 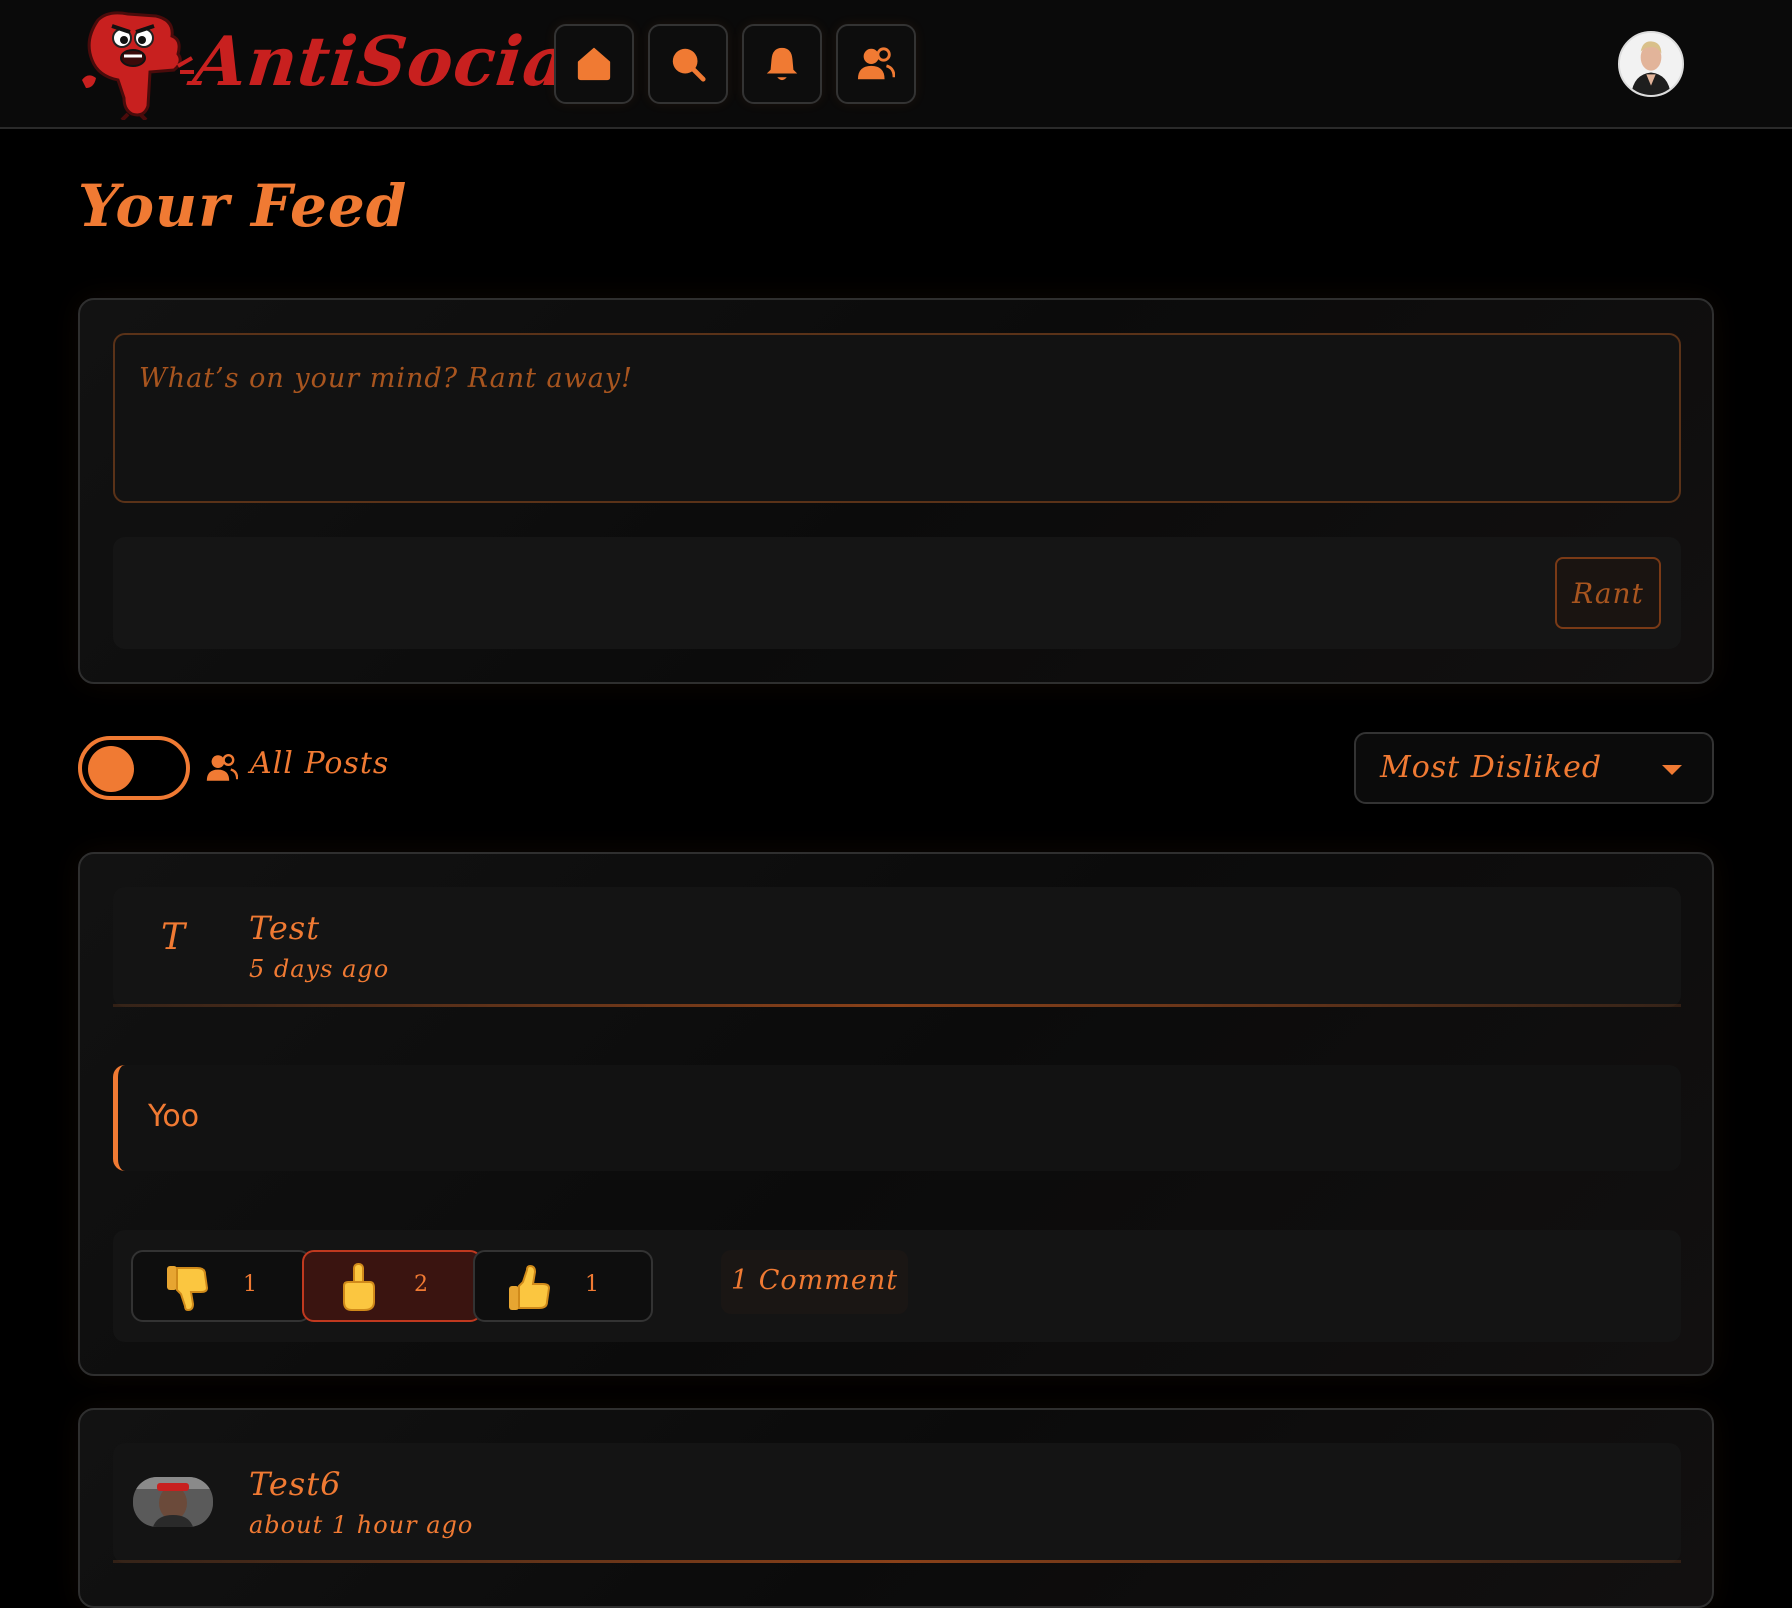 I want to click on sort-selected-value: Most Disliked, so click(x=1491, y=767).